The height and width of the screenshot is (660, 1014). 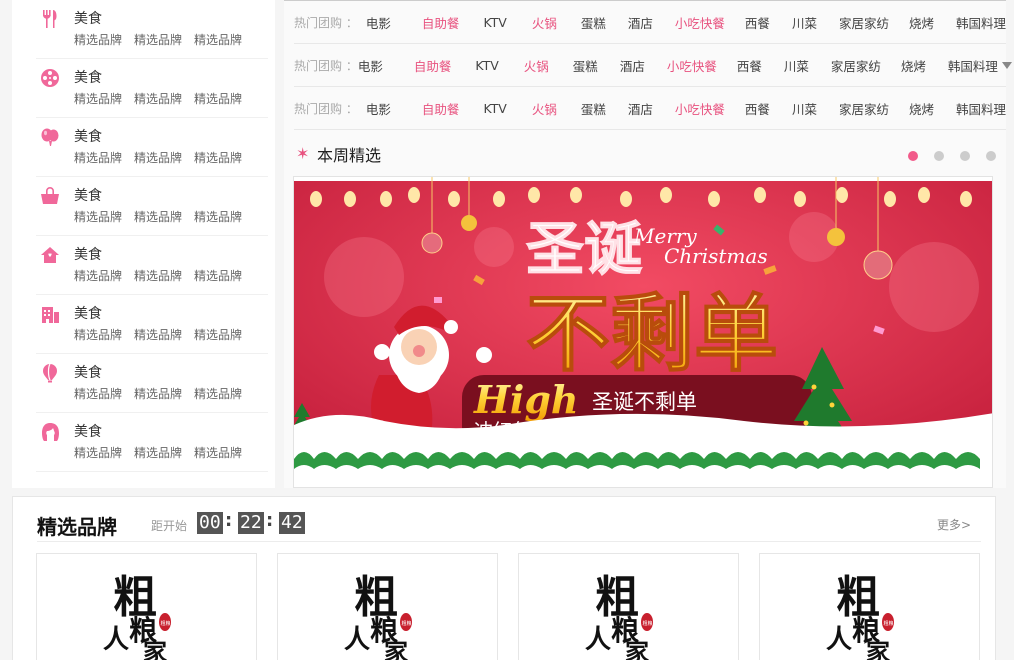 What do you see at coordinates (152, 324) in the screenshot?
I see `category-item-food-6: 美食 精选品牌 精选品牌 精选品牌` at bounding box center [152, 324].